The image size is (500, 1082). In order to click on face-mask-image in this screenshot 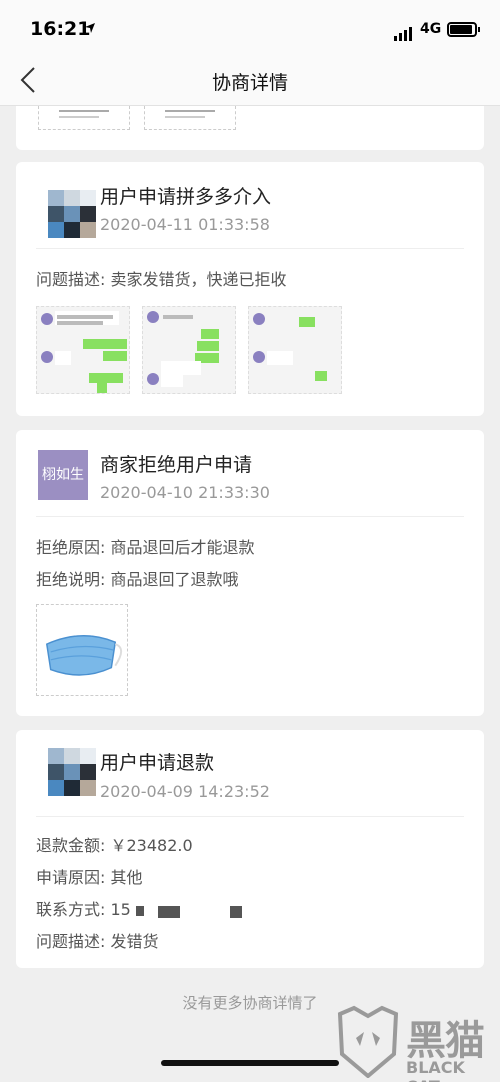, I will do `click(84, 655)`.